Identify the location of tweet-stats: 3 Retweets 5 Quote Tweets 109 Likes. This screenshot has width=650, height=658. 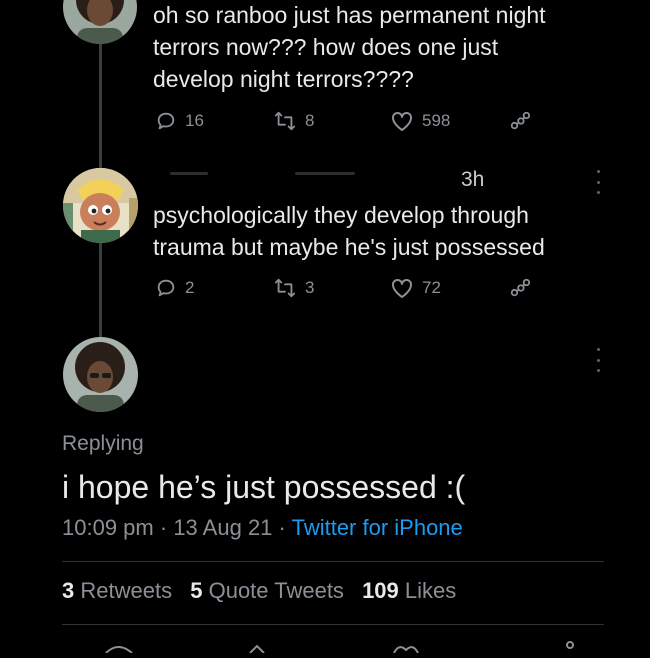
(265, 591).